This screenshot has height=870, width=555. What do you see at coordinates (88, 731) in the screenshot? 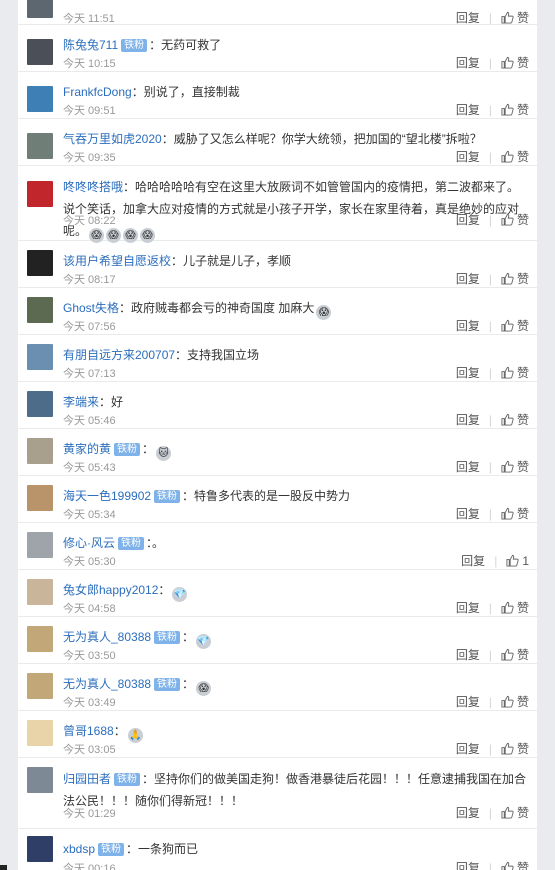
I see `username-link: 曾哥1688` at bounding box center [88, 731].